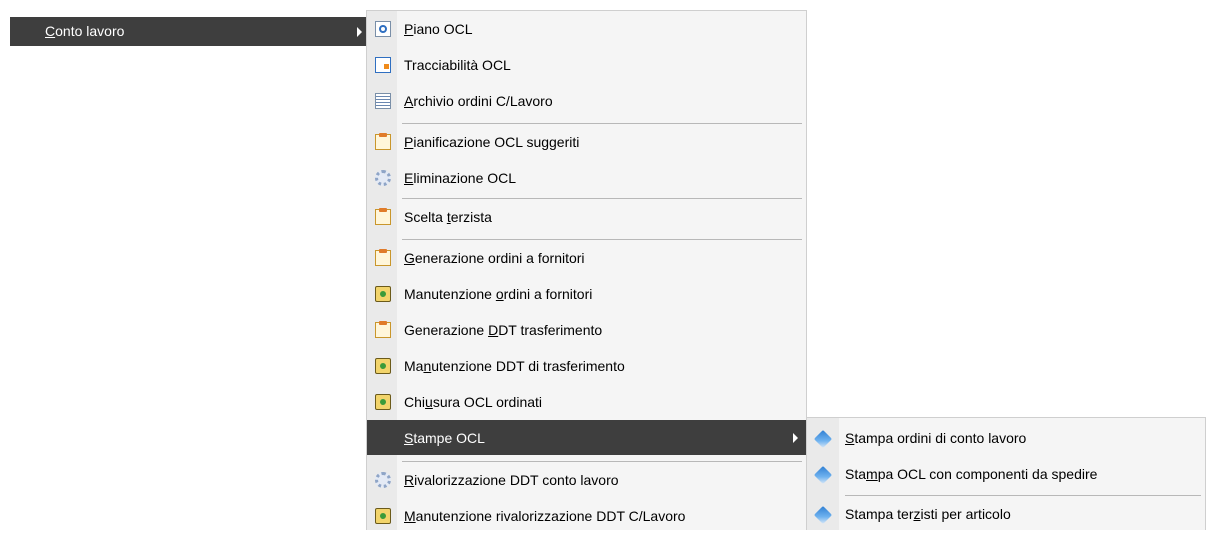  Describe the element at coordinates (928, 514) in the screenshot. I see `menu-item-label: Stampa terzisti per articolo` at that location.